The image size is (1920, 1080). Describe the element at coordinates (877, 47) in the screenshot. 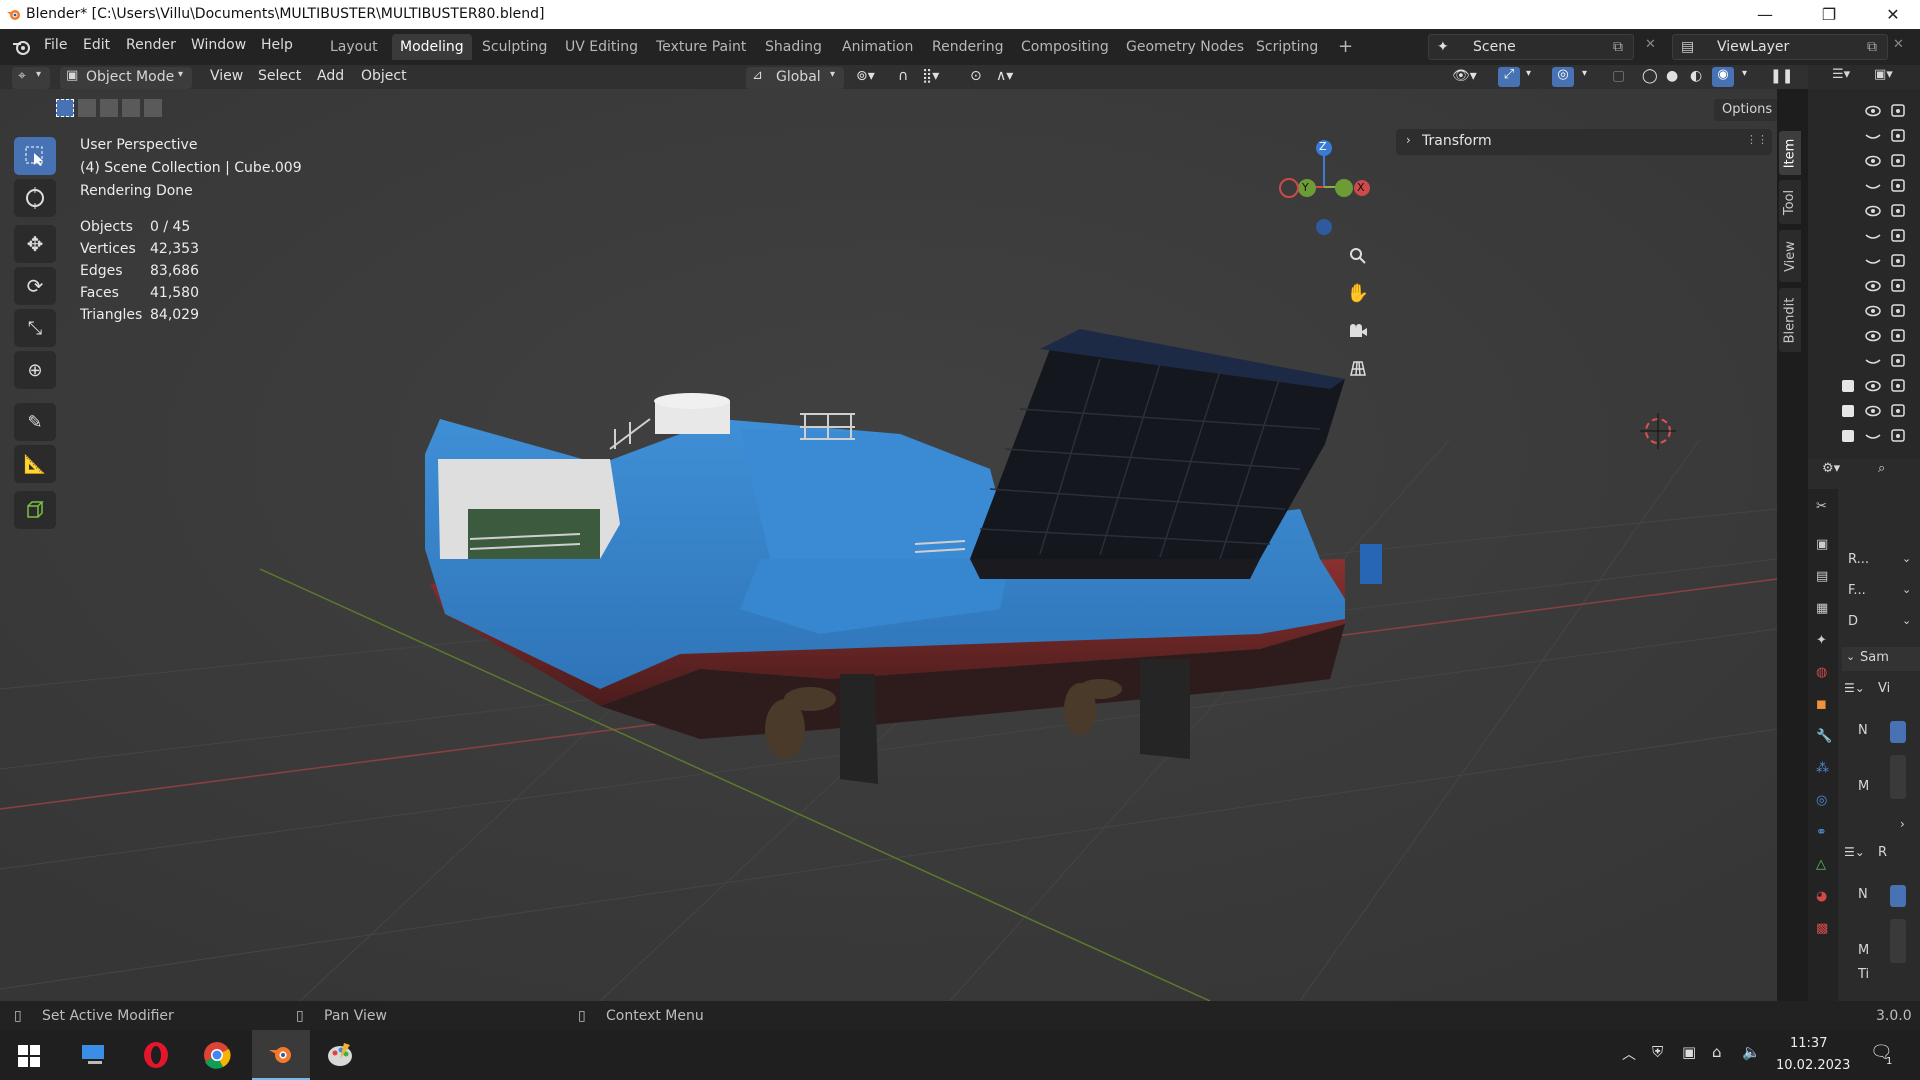

I see `tab-animation: Animation` at that location.